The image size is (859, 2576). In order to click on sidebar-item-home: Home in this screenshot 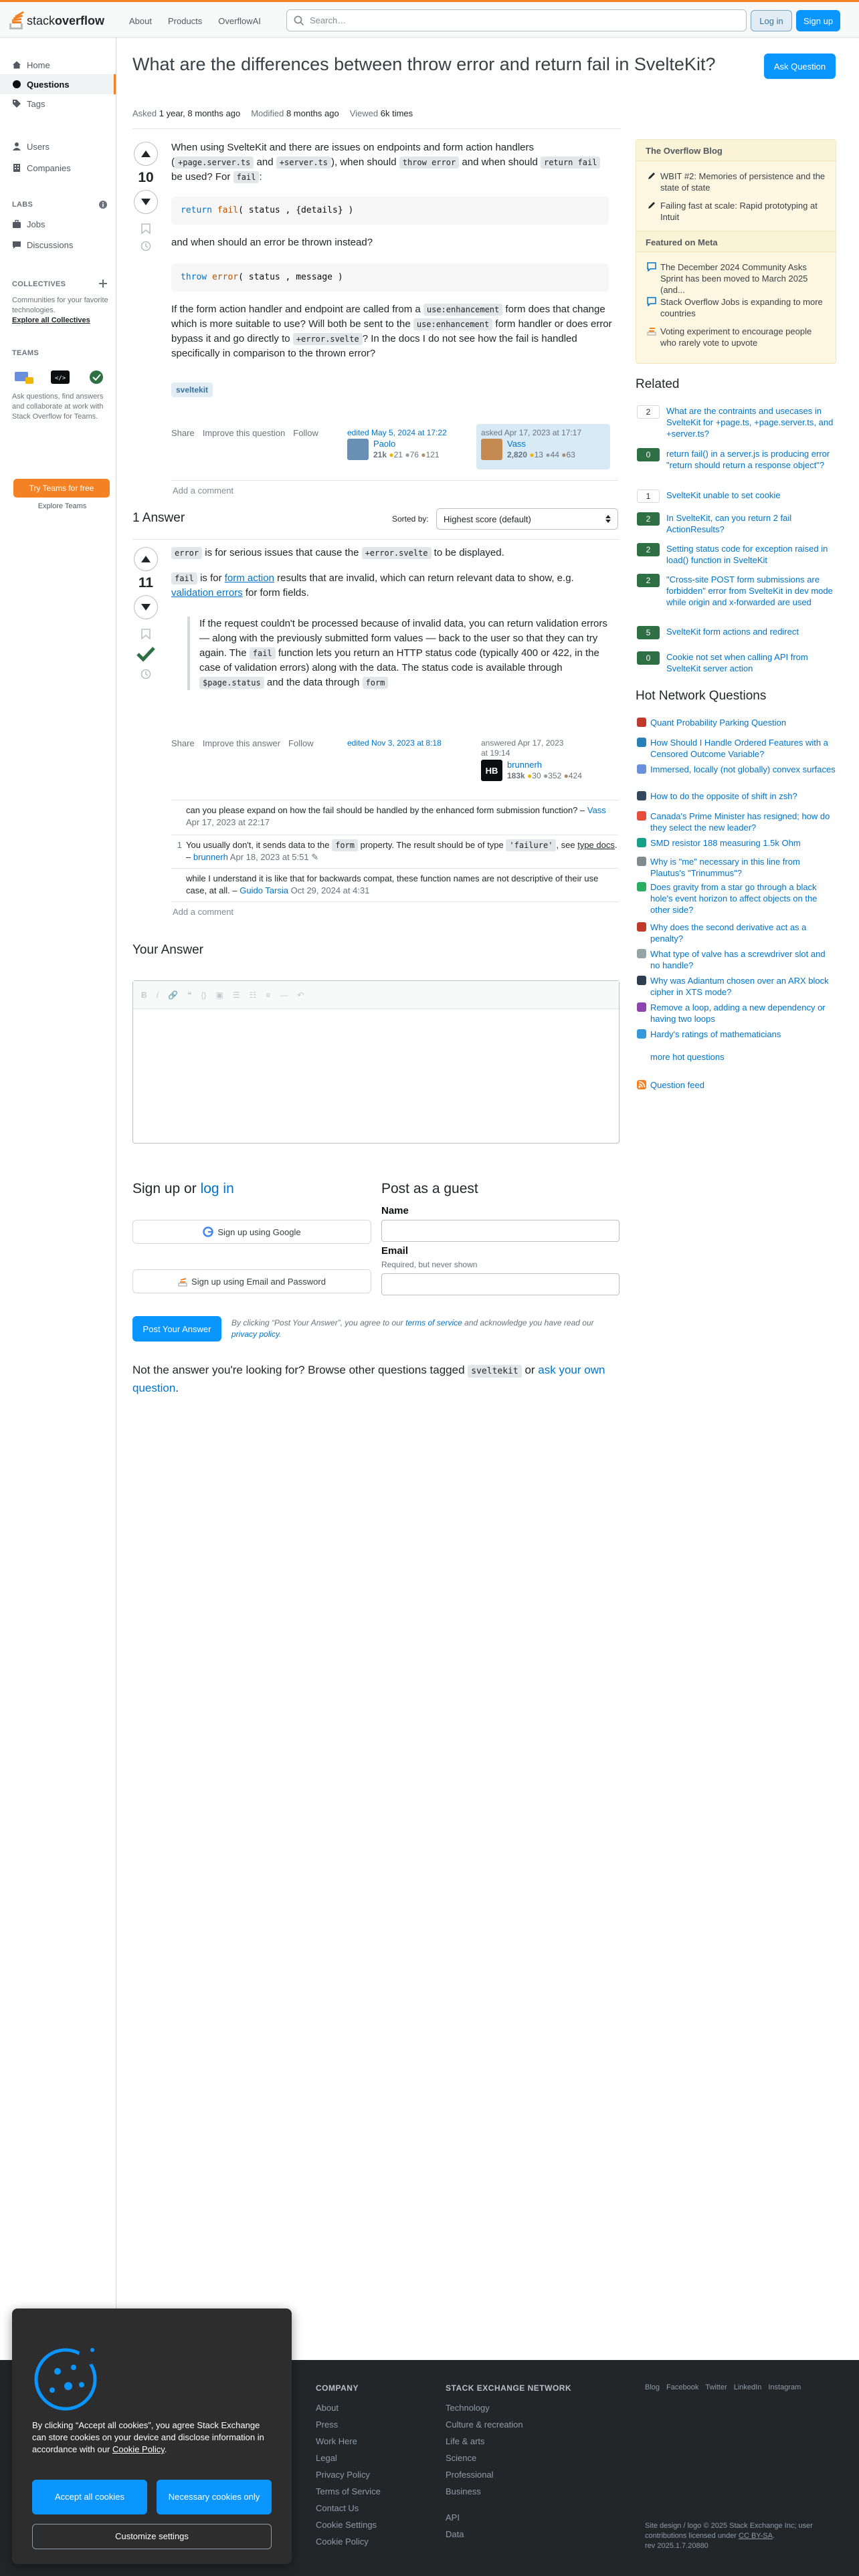, I will do `click(58, 65)`.